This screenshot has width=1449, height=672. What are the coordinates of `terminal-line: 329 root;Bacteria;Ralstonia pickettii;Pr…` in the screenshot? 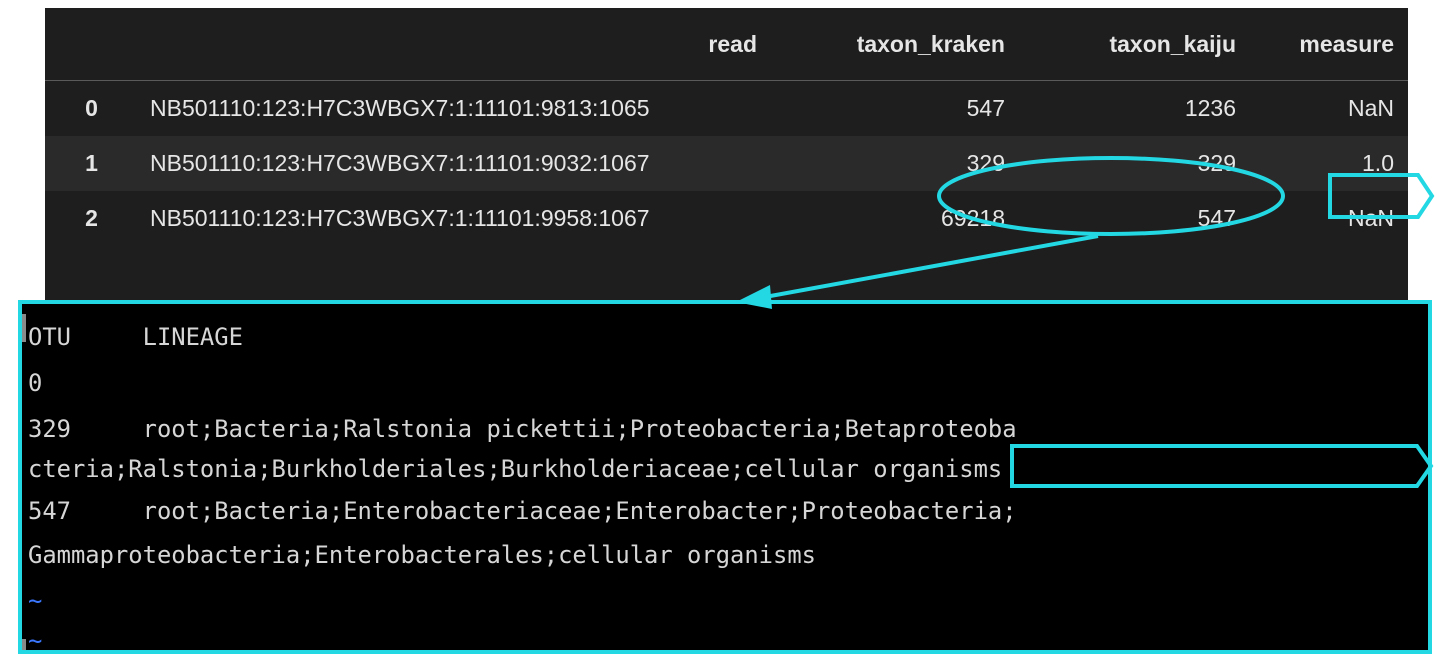 It's located at (522, 429).